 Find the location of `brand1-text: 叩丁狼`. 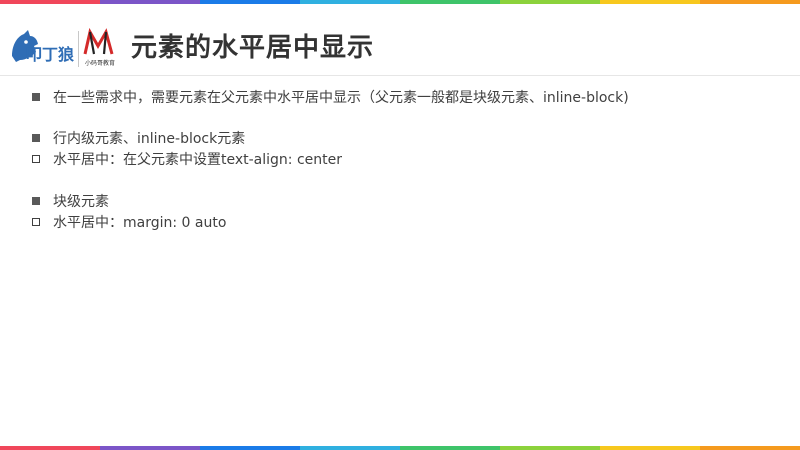

brand1-text: 叩丁狼 is located at coordinates (50, 54).